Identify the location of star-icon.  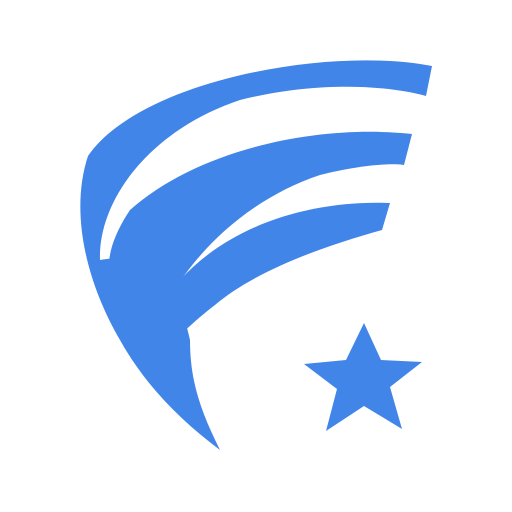
(363, 377).